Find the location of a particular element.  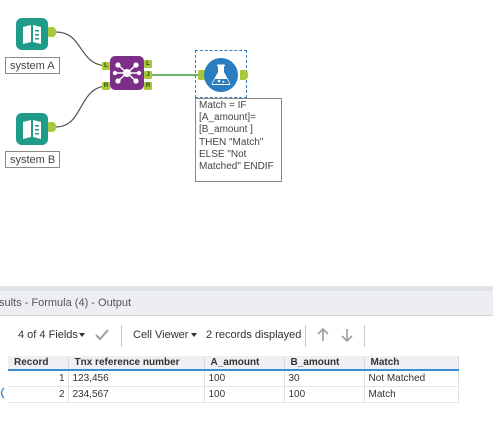

input-tool-system-a is located at coordinates (32, 34).